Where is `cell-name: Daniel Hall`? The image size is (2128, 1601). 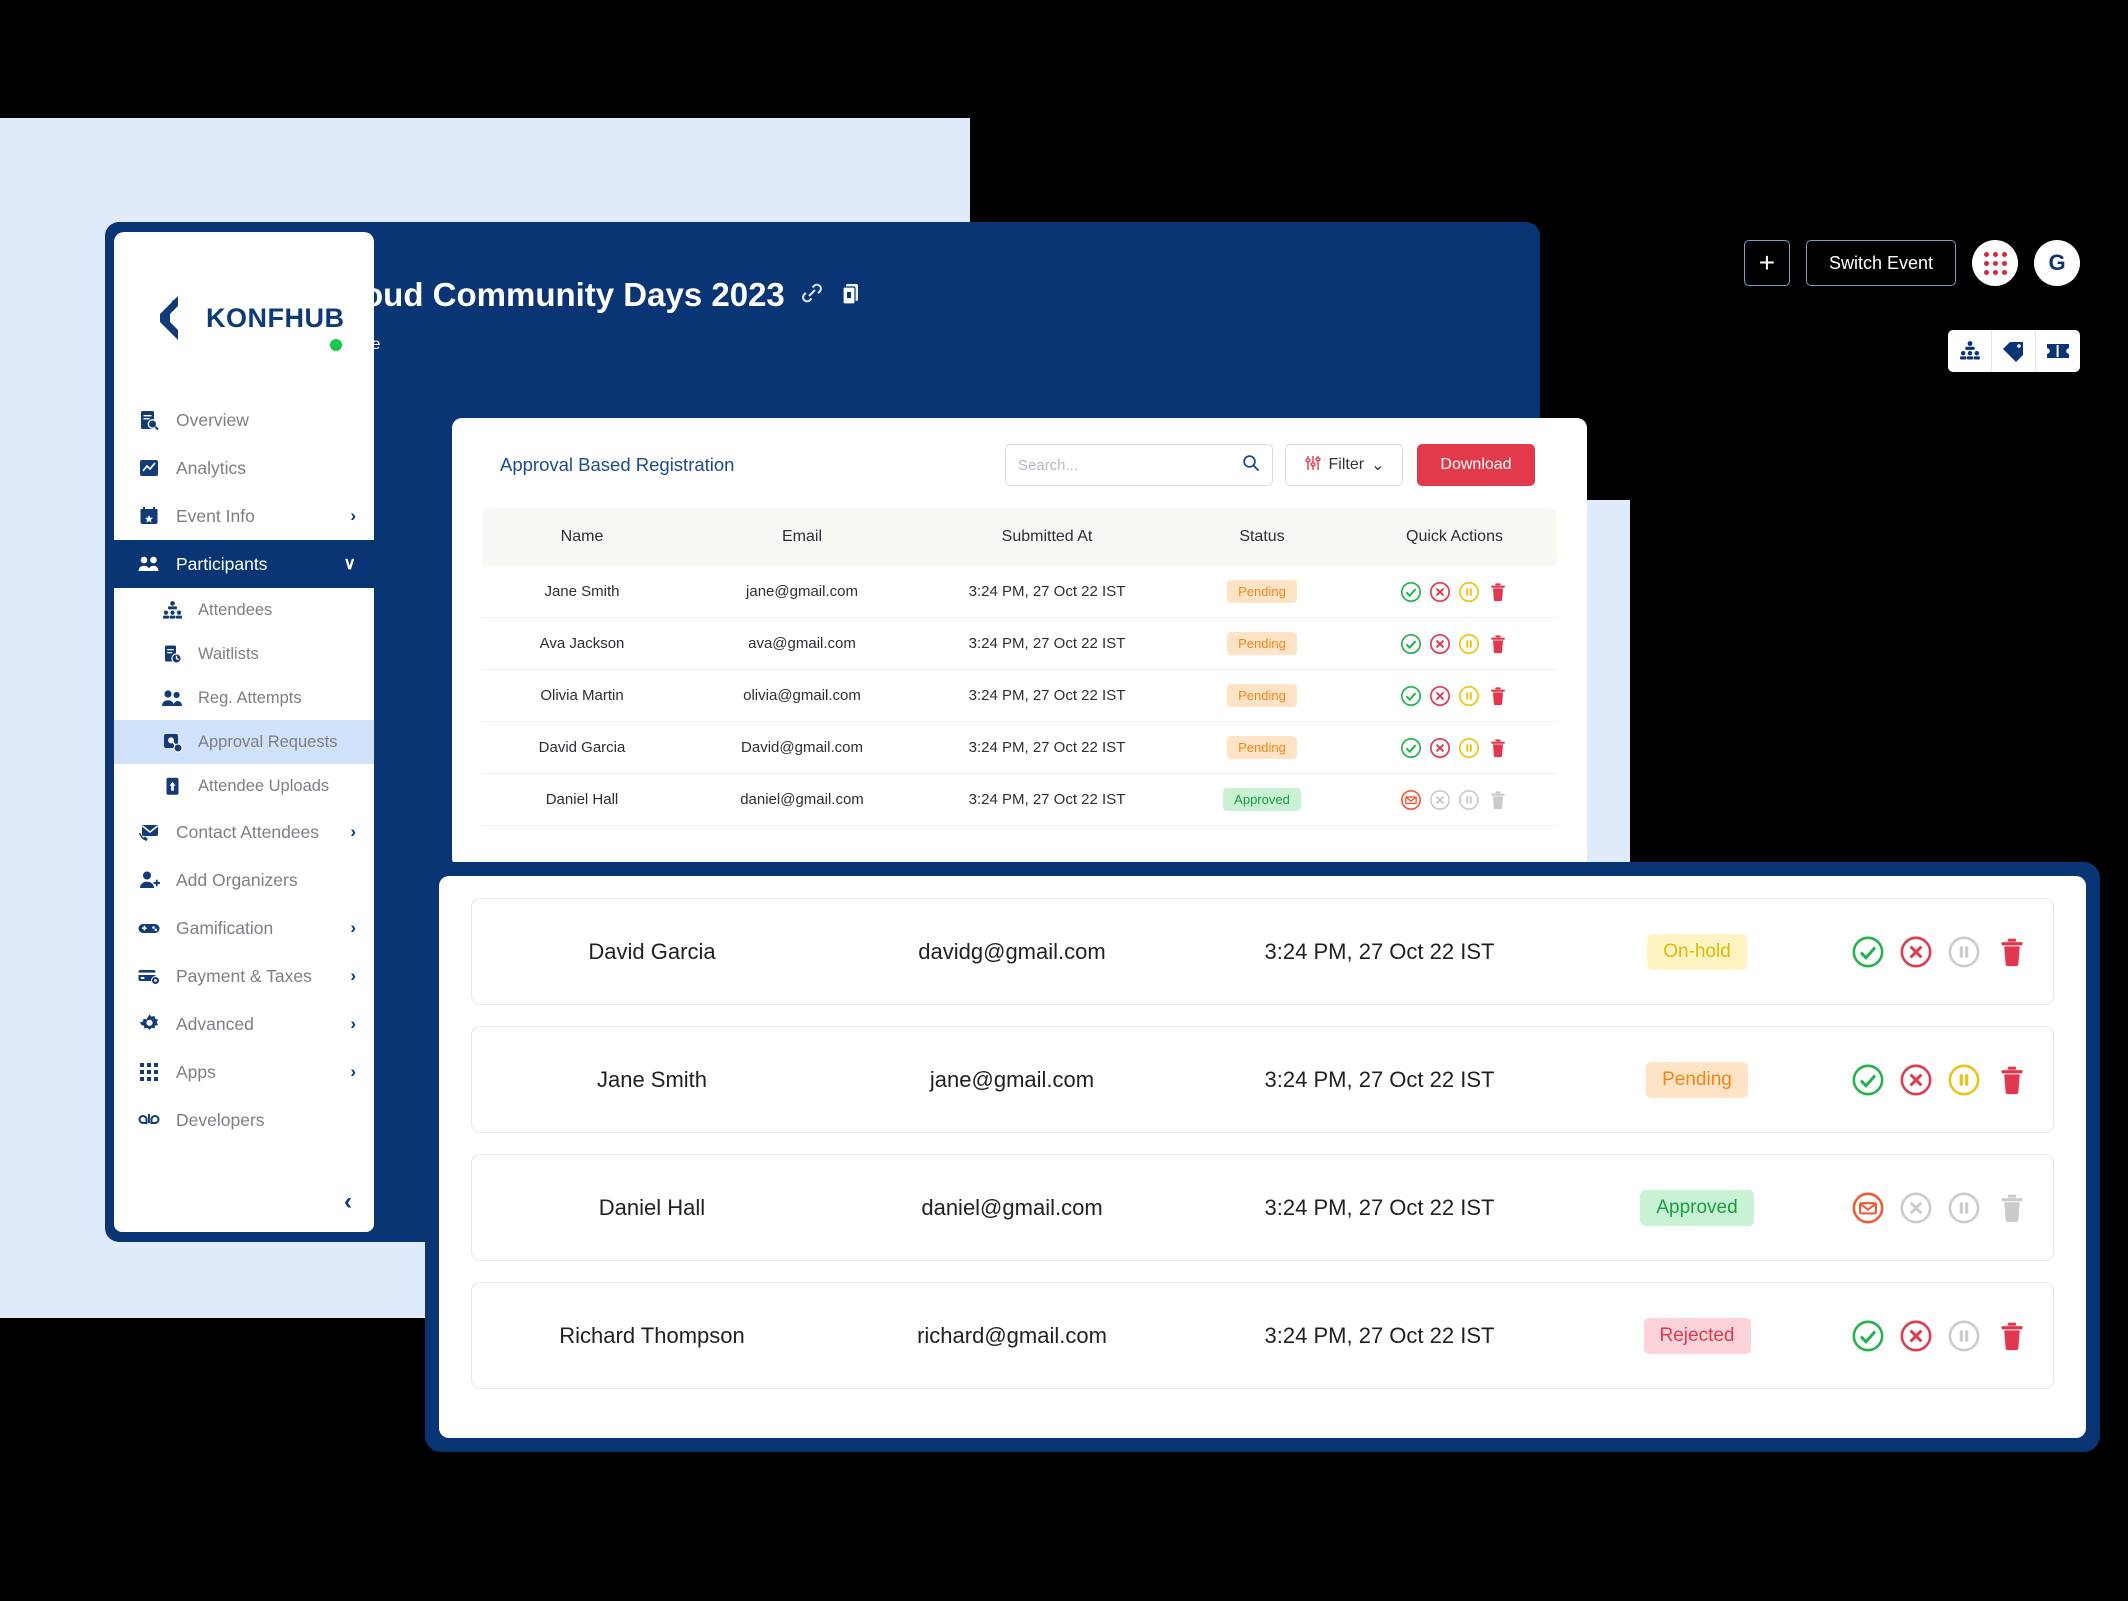
cell-name: Daniel Hall is located at coordinates (582, 799).